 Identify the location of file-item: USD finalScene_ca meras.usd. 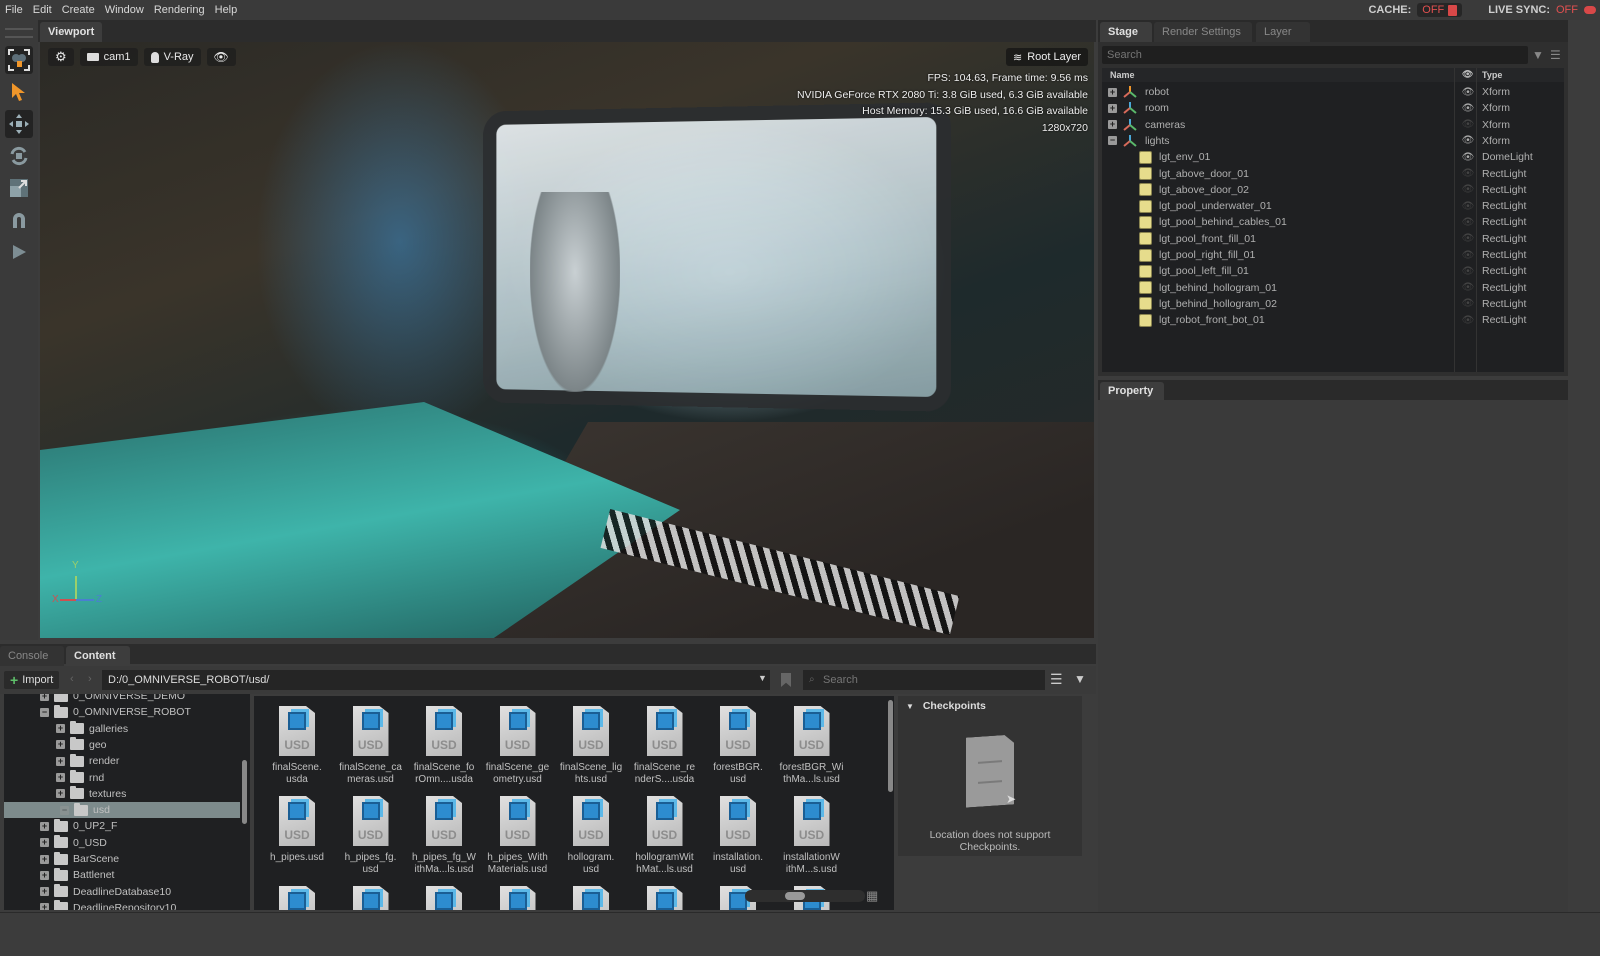
(371, 745).